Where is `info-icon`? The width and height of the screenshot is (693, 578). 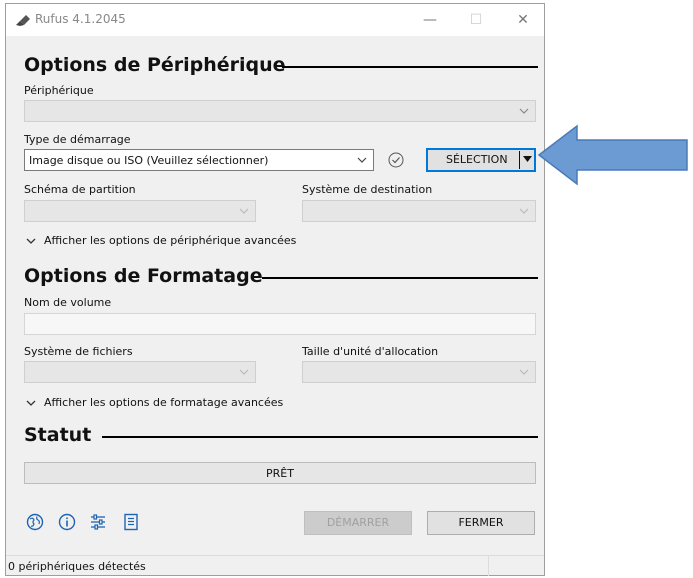
info-icon is located at coordinates (67, 522).